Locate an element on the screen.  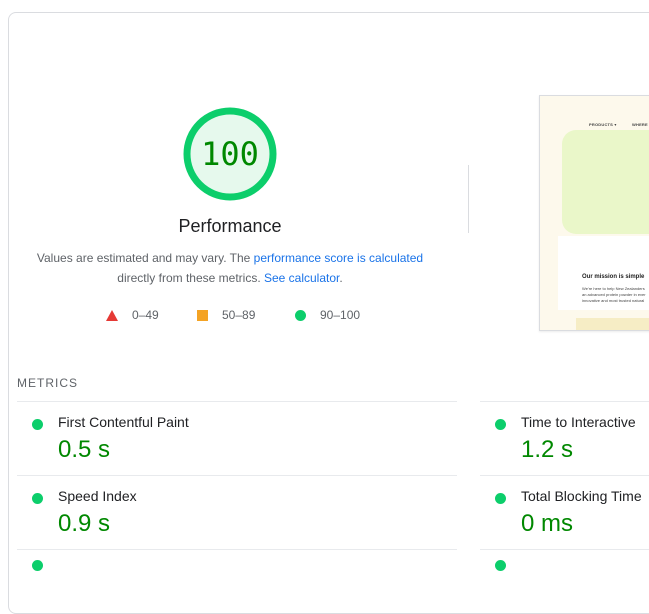
metric-value: 0.9 s is located at coordinates (84, 523).